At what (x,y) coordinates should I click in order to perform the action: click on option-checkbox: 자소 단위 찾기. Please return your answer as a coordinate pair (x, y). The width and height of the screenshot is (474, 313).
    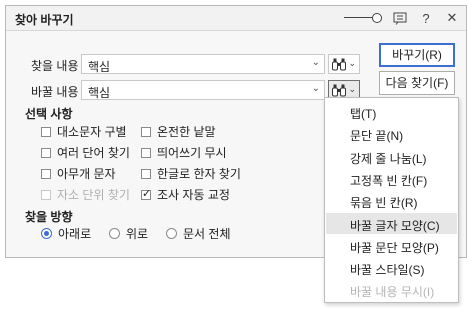
    Looking at the image, I should click on (85, 194).